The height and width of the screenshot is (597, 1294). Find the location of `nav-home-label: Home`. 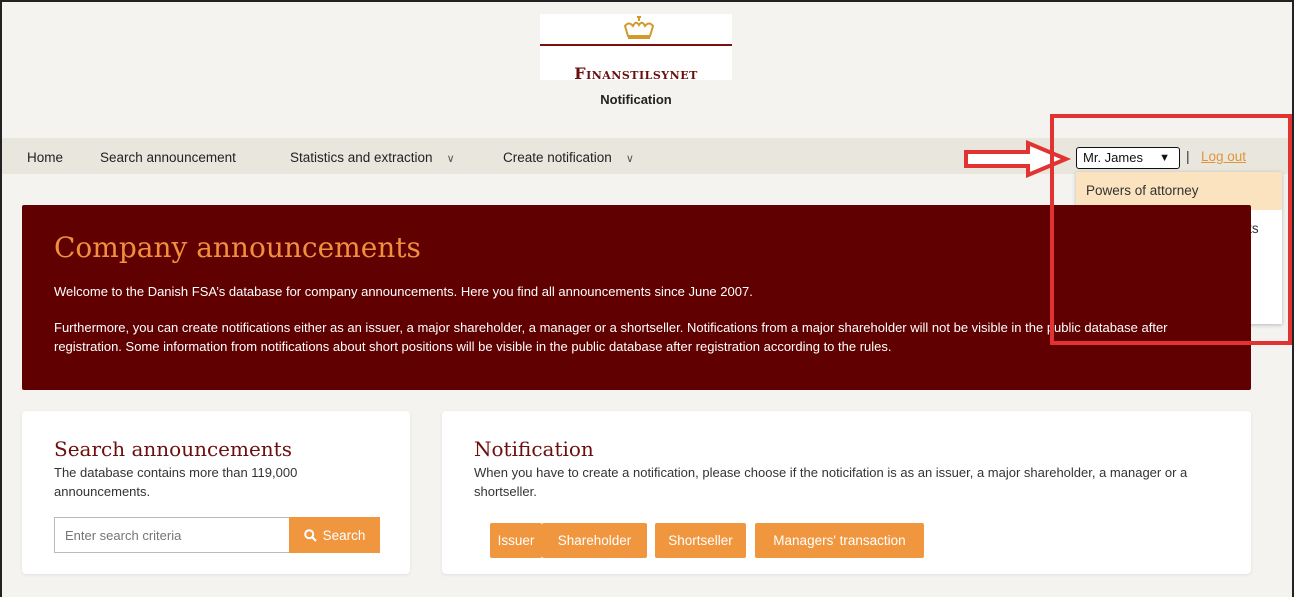

nav-home-label: Home is located at coordinates (45, 157).